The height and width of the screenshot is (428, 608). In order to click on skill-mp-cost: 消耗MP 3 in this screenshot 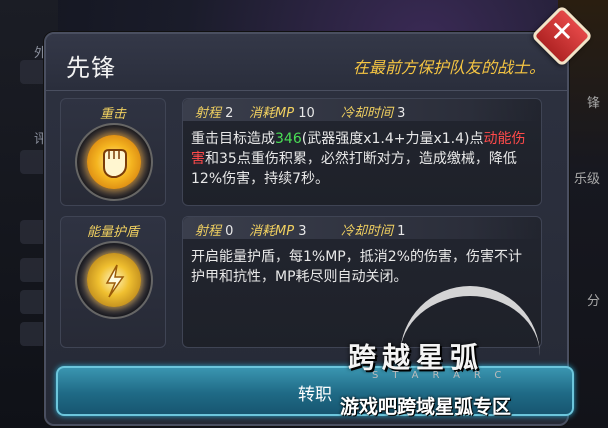, I will do `click(278, 231)`.